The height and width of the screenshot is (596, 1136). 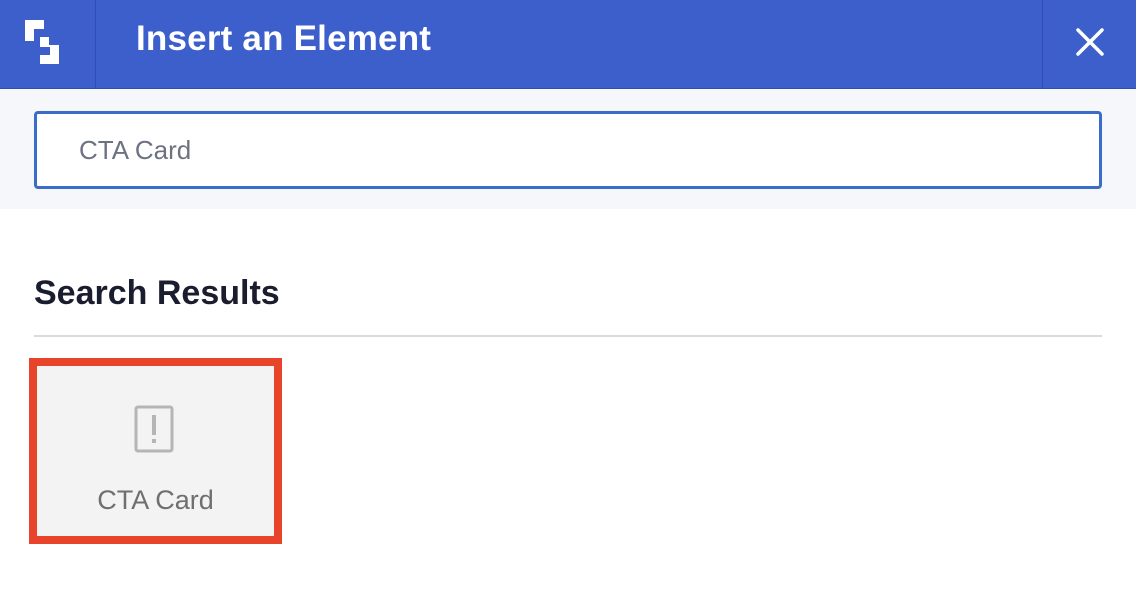 What do you see at coordinates (568, 336) in the screenshot?
I see `divider` at bounding box center [568, 336].